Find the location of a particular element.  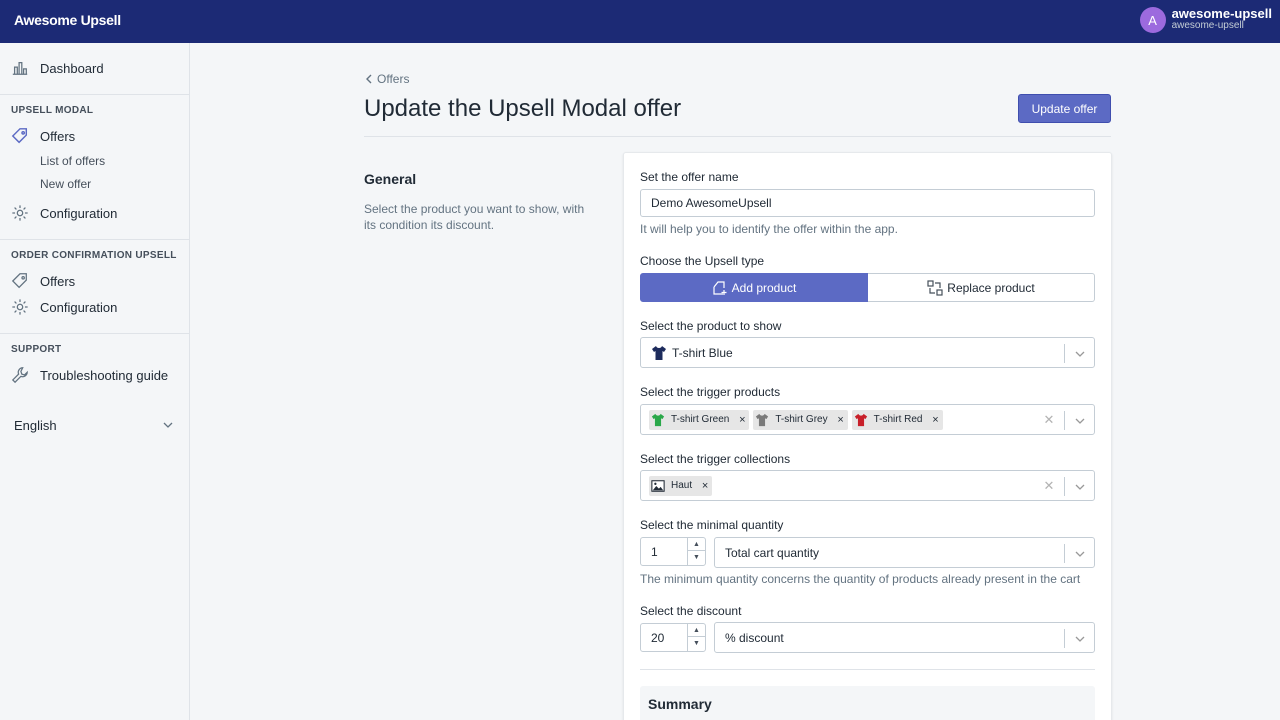

app-logo: Awesome Upsell is located at coordinates (67, 20).